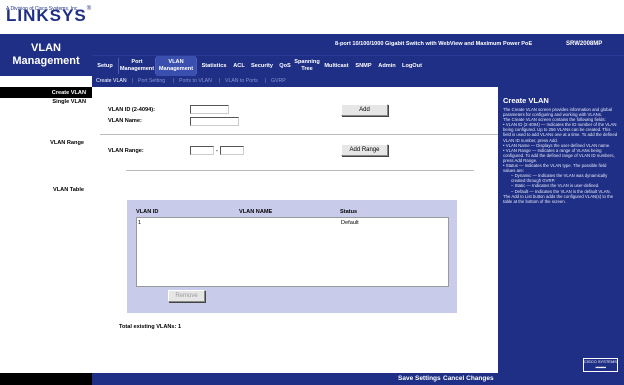  Describe the element at coordinates (131, 110) in the screenshot. I see `vlan-id-label: VLAN ID (2-4094):` at that location.